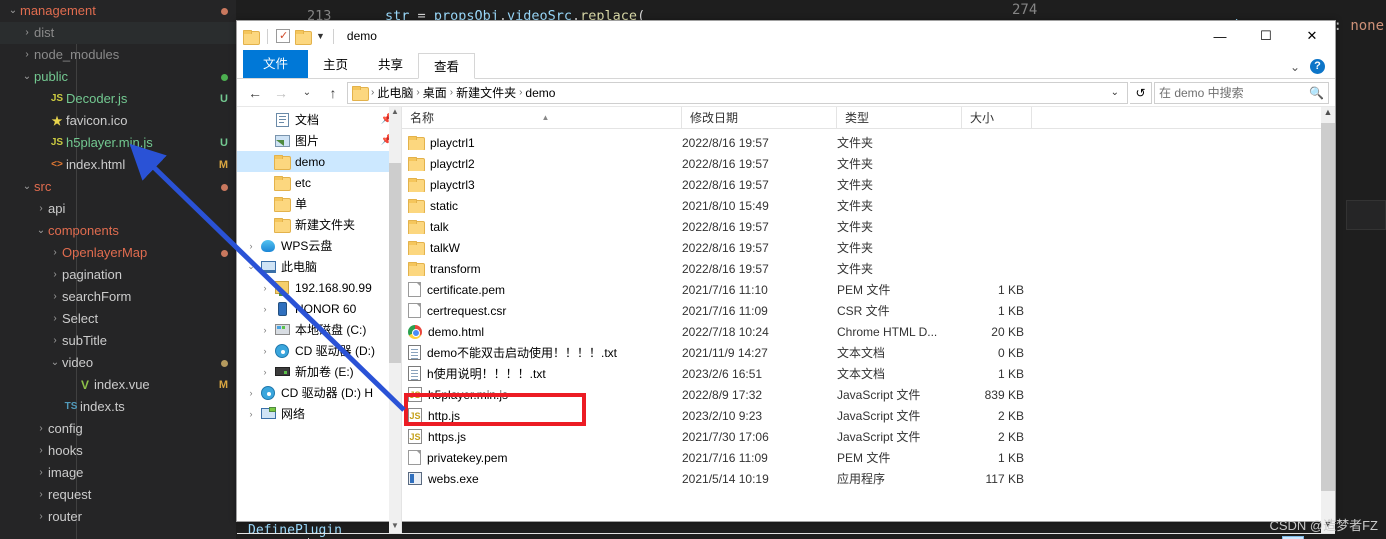  What do you see at coordinates (319, 203) in the screenshot?
I see `nav-tree-item-4: 单` at bounding box center [319, 203].